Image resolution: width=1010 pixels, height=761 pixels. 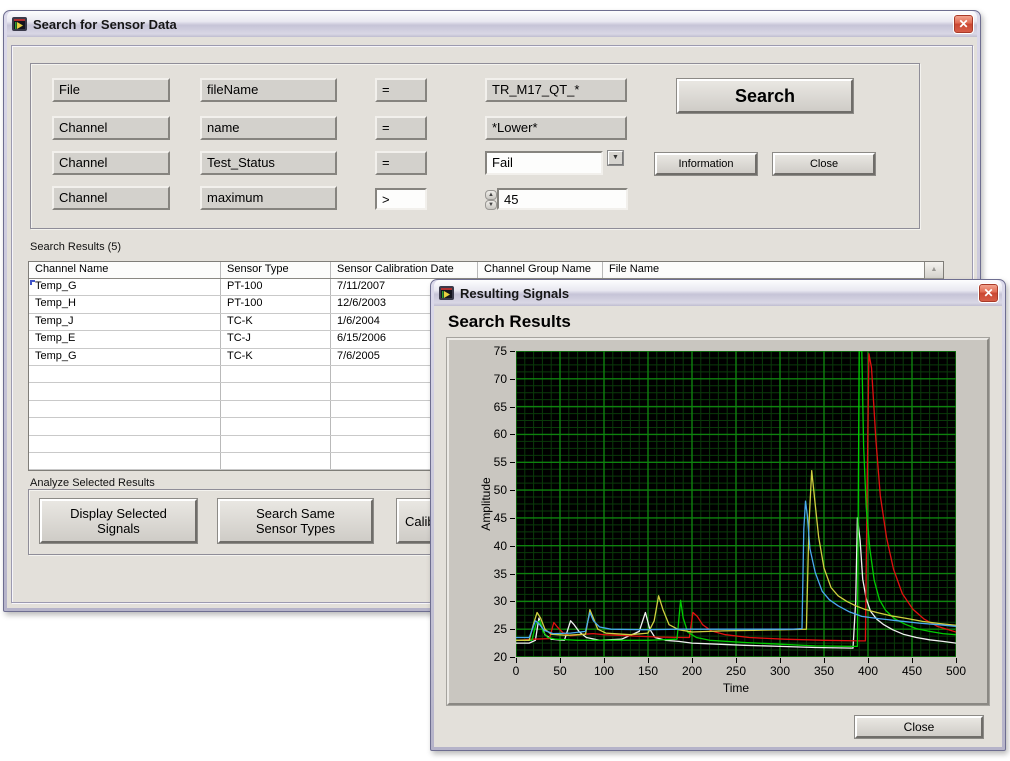 What do you see at coordinates (515, 293) in the screenshot?
I see `window-title: Resulting Signals` at bounding box center [515, 293].